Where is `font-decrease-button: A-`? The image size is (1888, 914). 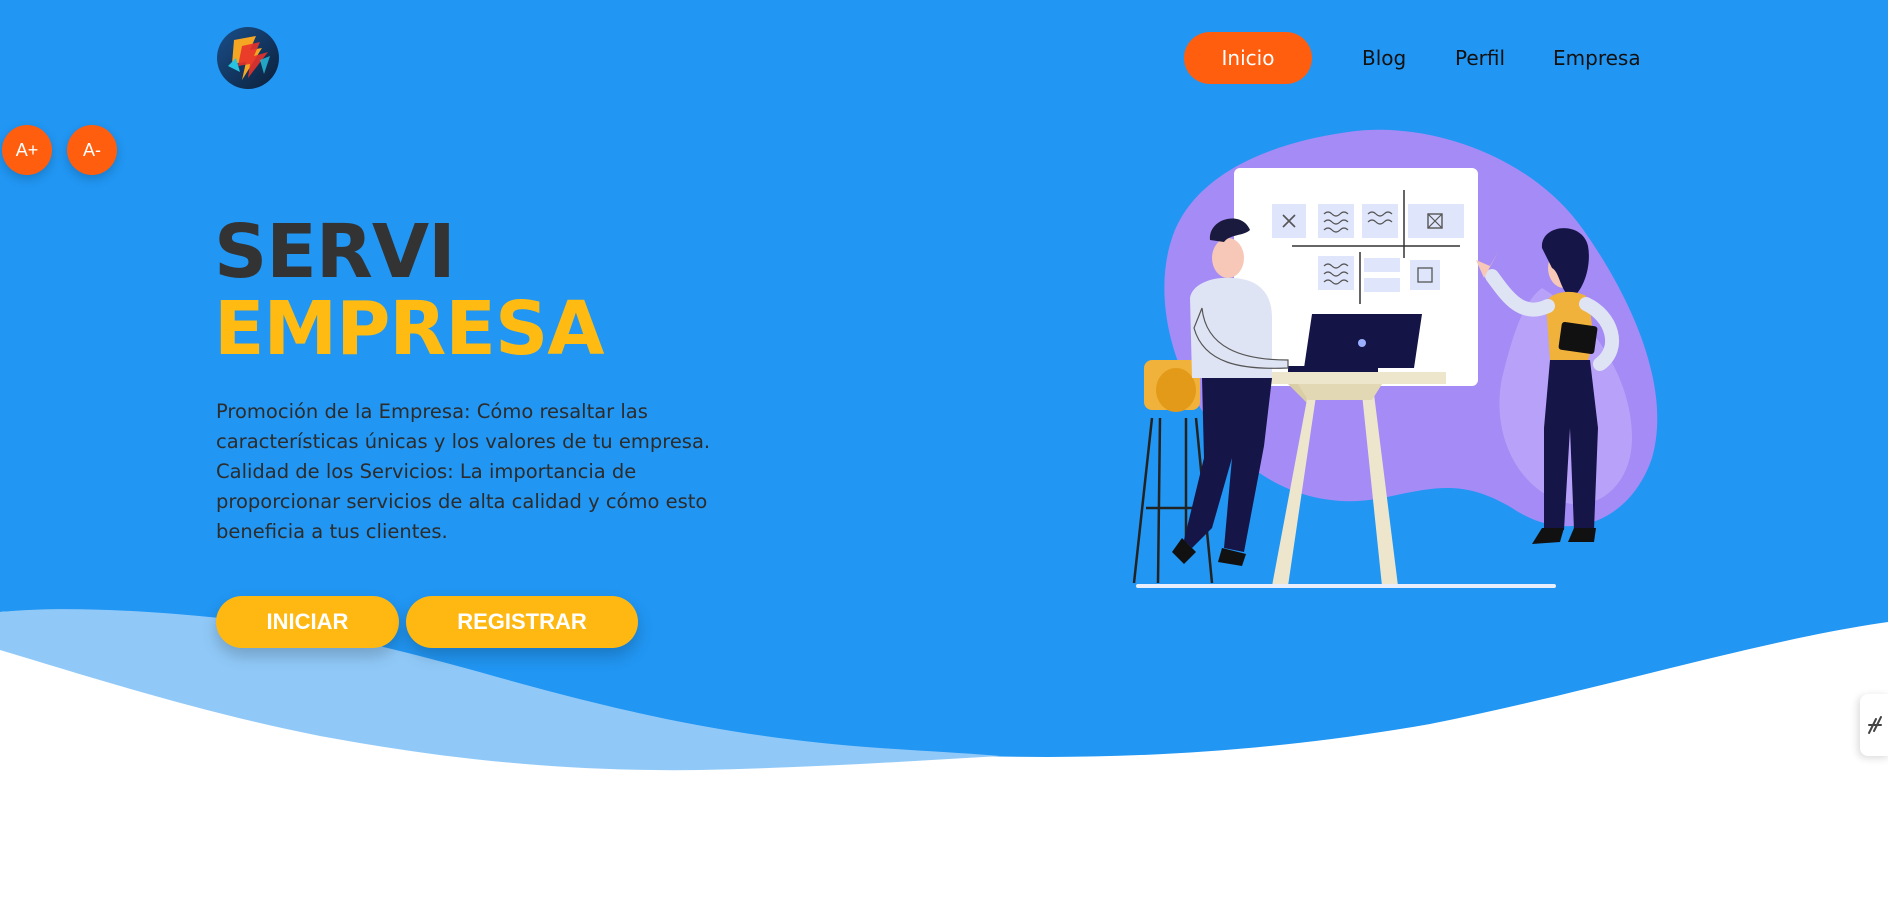
font-decrease-button: A- is located at coordinates (92, 150).